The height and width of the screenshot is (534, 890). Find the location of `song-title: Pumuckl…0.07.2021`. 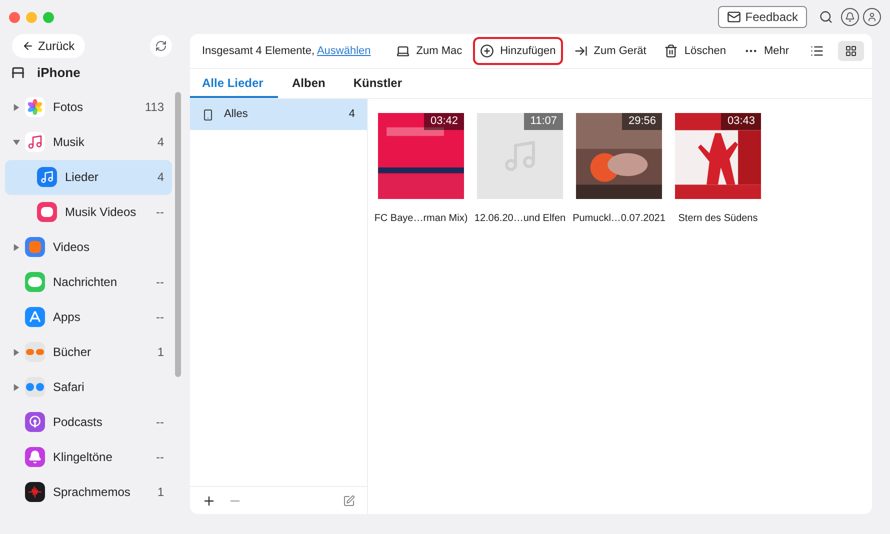

song-title: Pumuckl…0.07.2021 is located at coordinates (619, 219).